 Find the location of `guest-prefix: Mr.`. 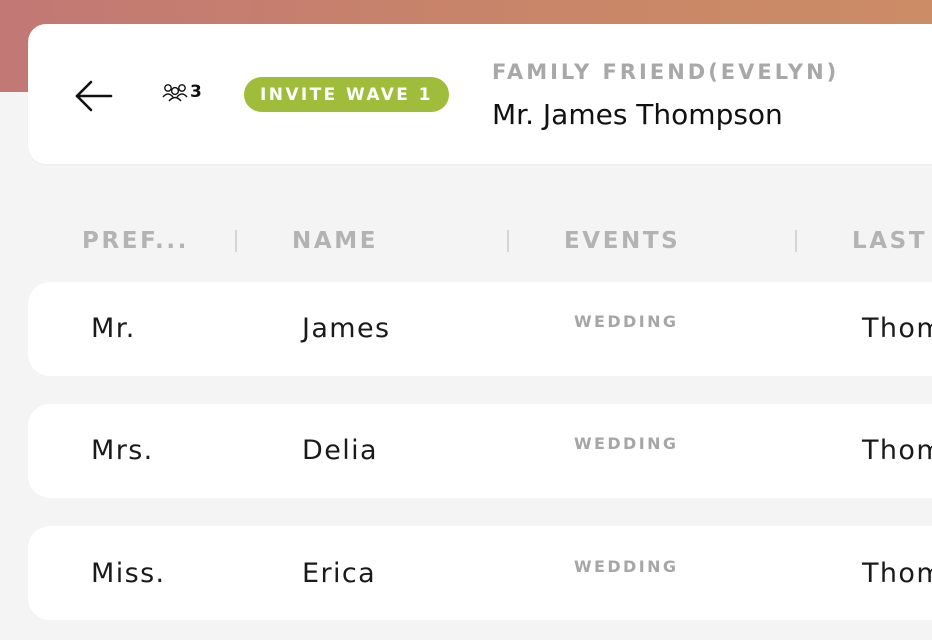

guest-prefix: Mr. is located at coordinates (113, 328).